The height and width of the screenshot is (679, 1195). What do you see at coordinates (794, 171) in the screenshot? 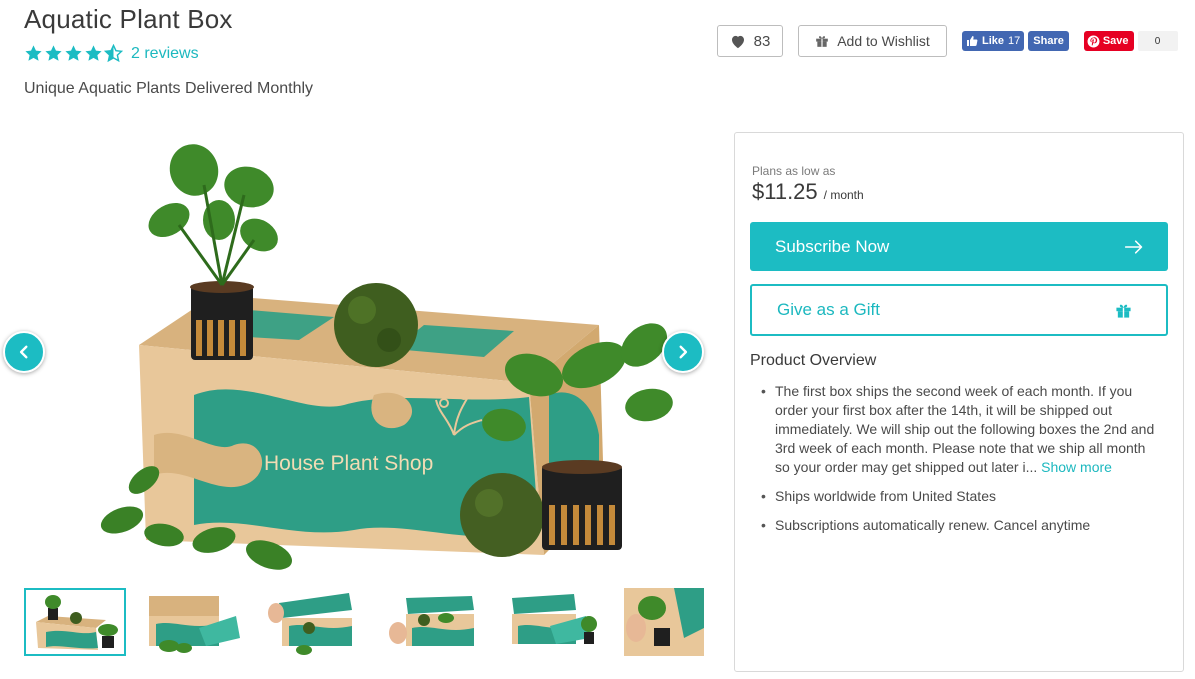
I see `plans-label: Plans as low as` at bounding box center [794, 171].